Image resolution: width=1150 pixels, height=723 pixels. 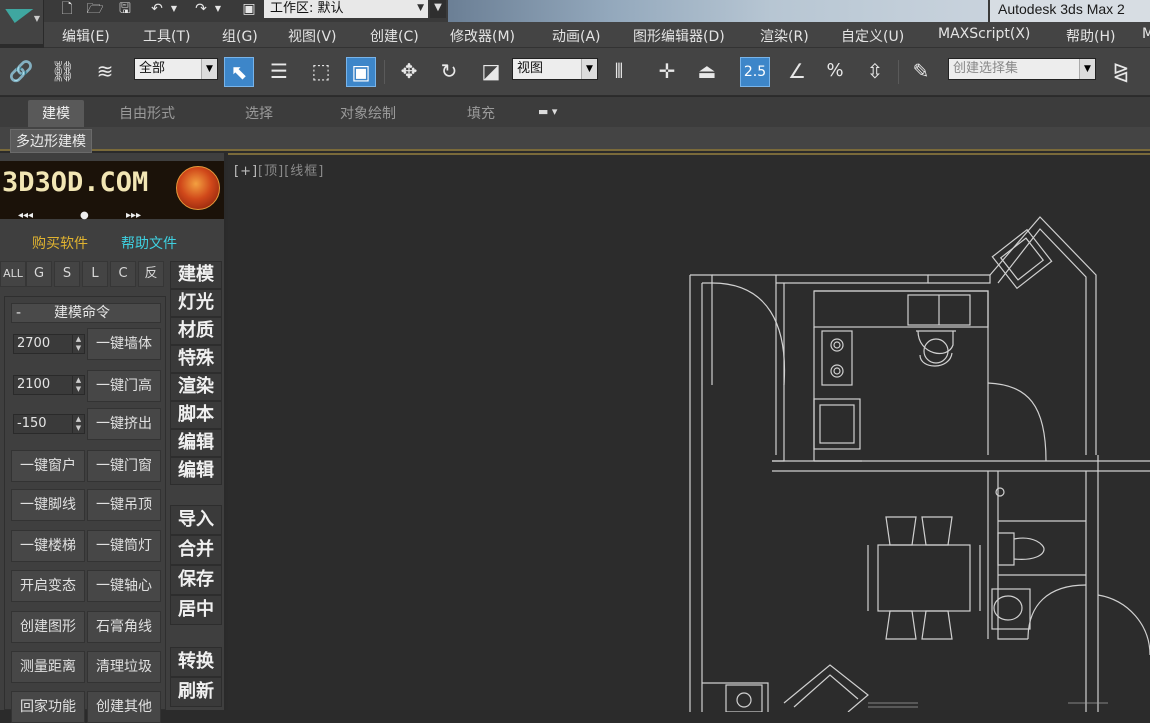 What do you see at coordinates (984, 34) in the screenshot?
I see `menu-maxscript: MAXScript(X)` at bounding box center [984, 34].